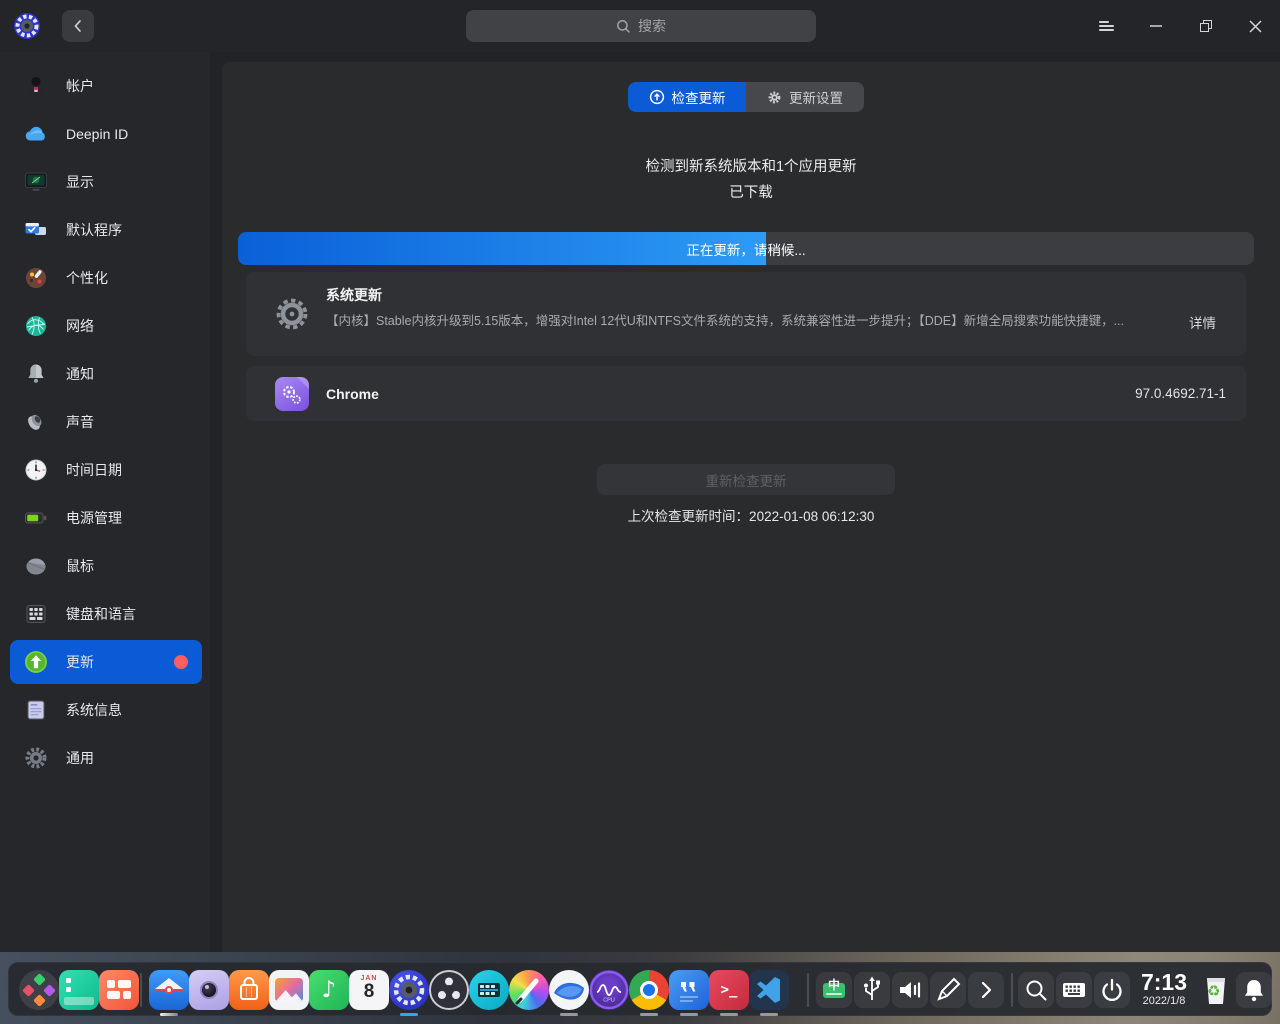  Describe the element at coordinates (1074, 990) in the screenshot. I see `tray-keyboard-icon` at that location.